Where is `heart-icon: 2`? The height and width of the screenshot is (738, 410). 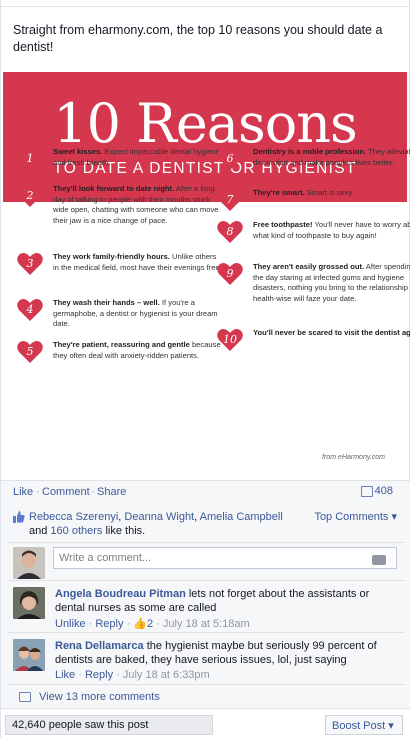
heart-icon: 2 is located at coordinates (30, 196).